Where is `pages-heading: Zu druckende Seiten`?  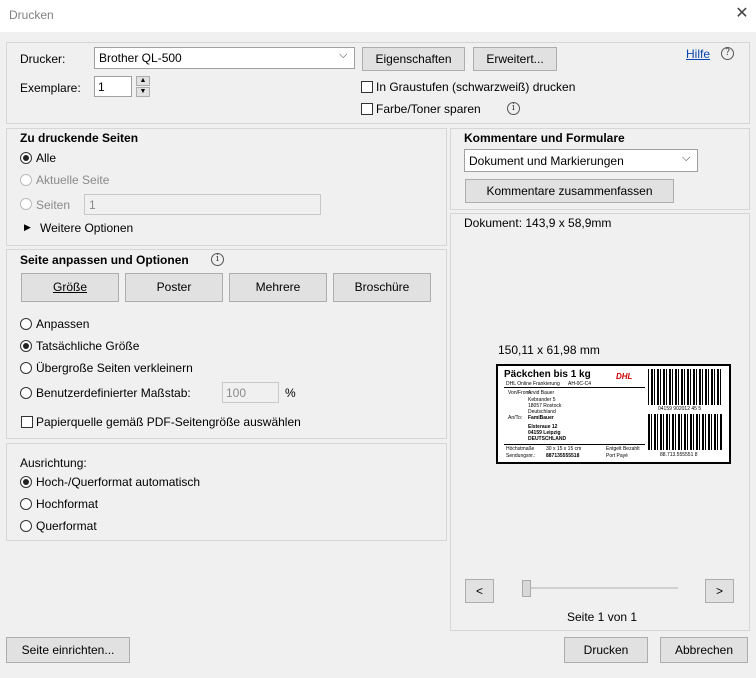 pages-heading: Zu druckende Seiten is located at coordinates (79, 138).